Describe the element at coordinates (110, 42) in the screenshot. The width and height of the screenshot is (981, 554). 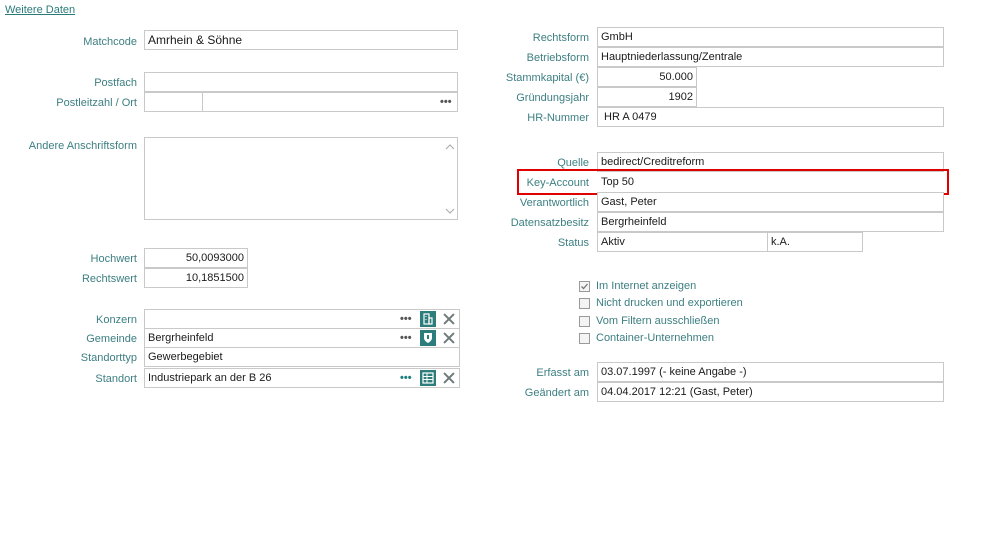
I see `matchcode-label: Matchcode` at that location.